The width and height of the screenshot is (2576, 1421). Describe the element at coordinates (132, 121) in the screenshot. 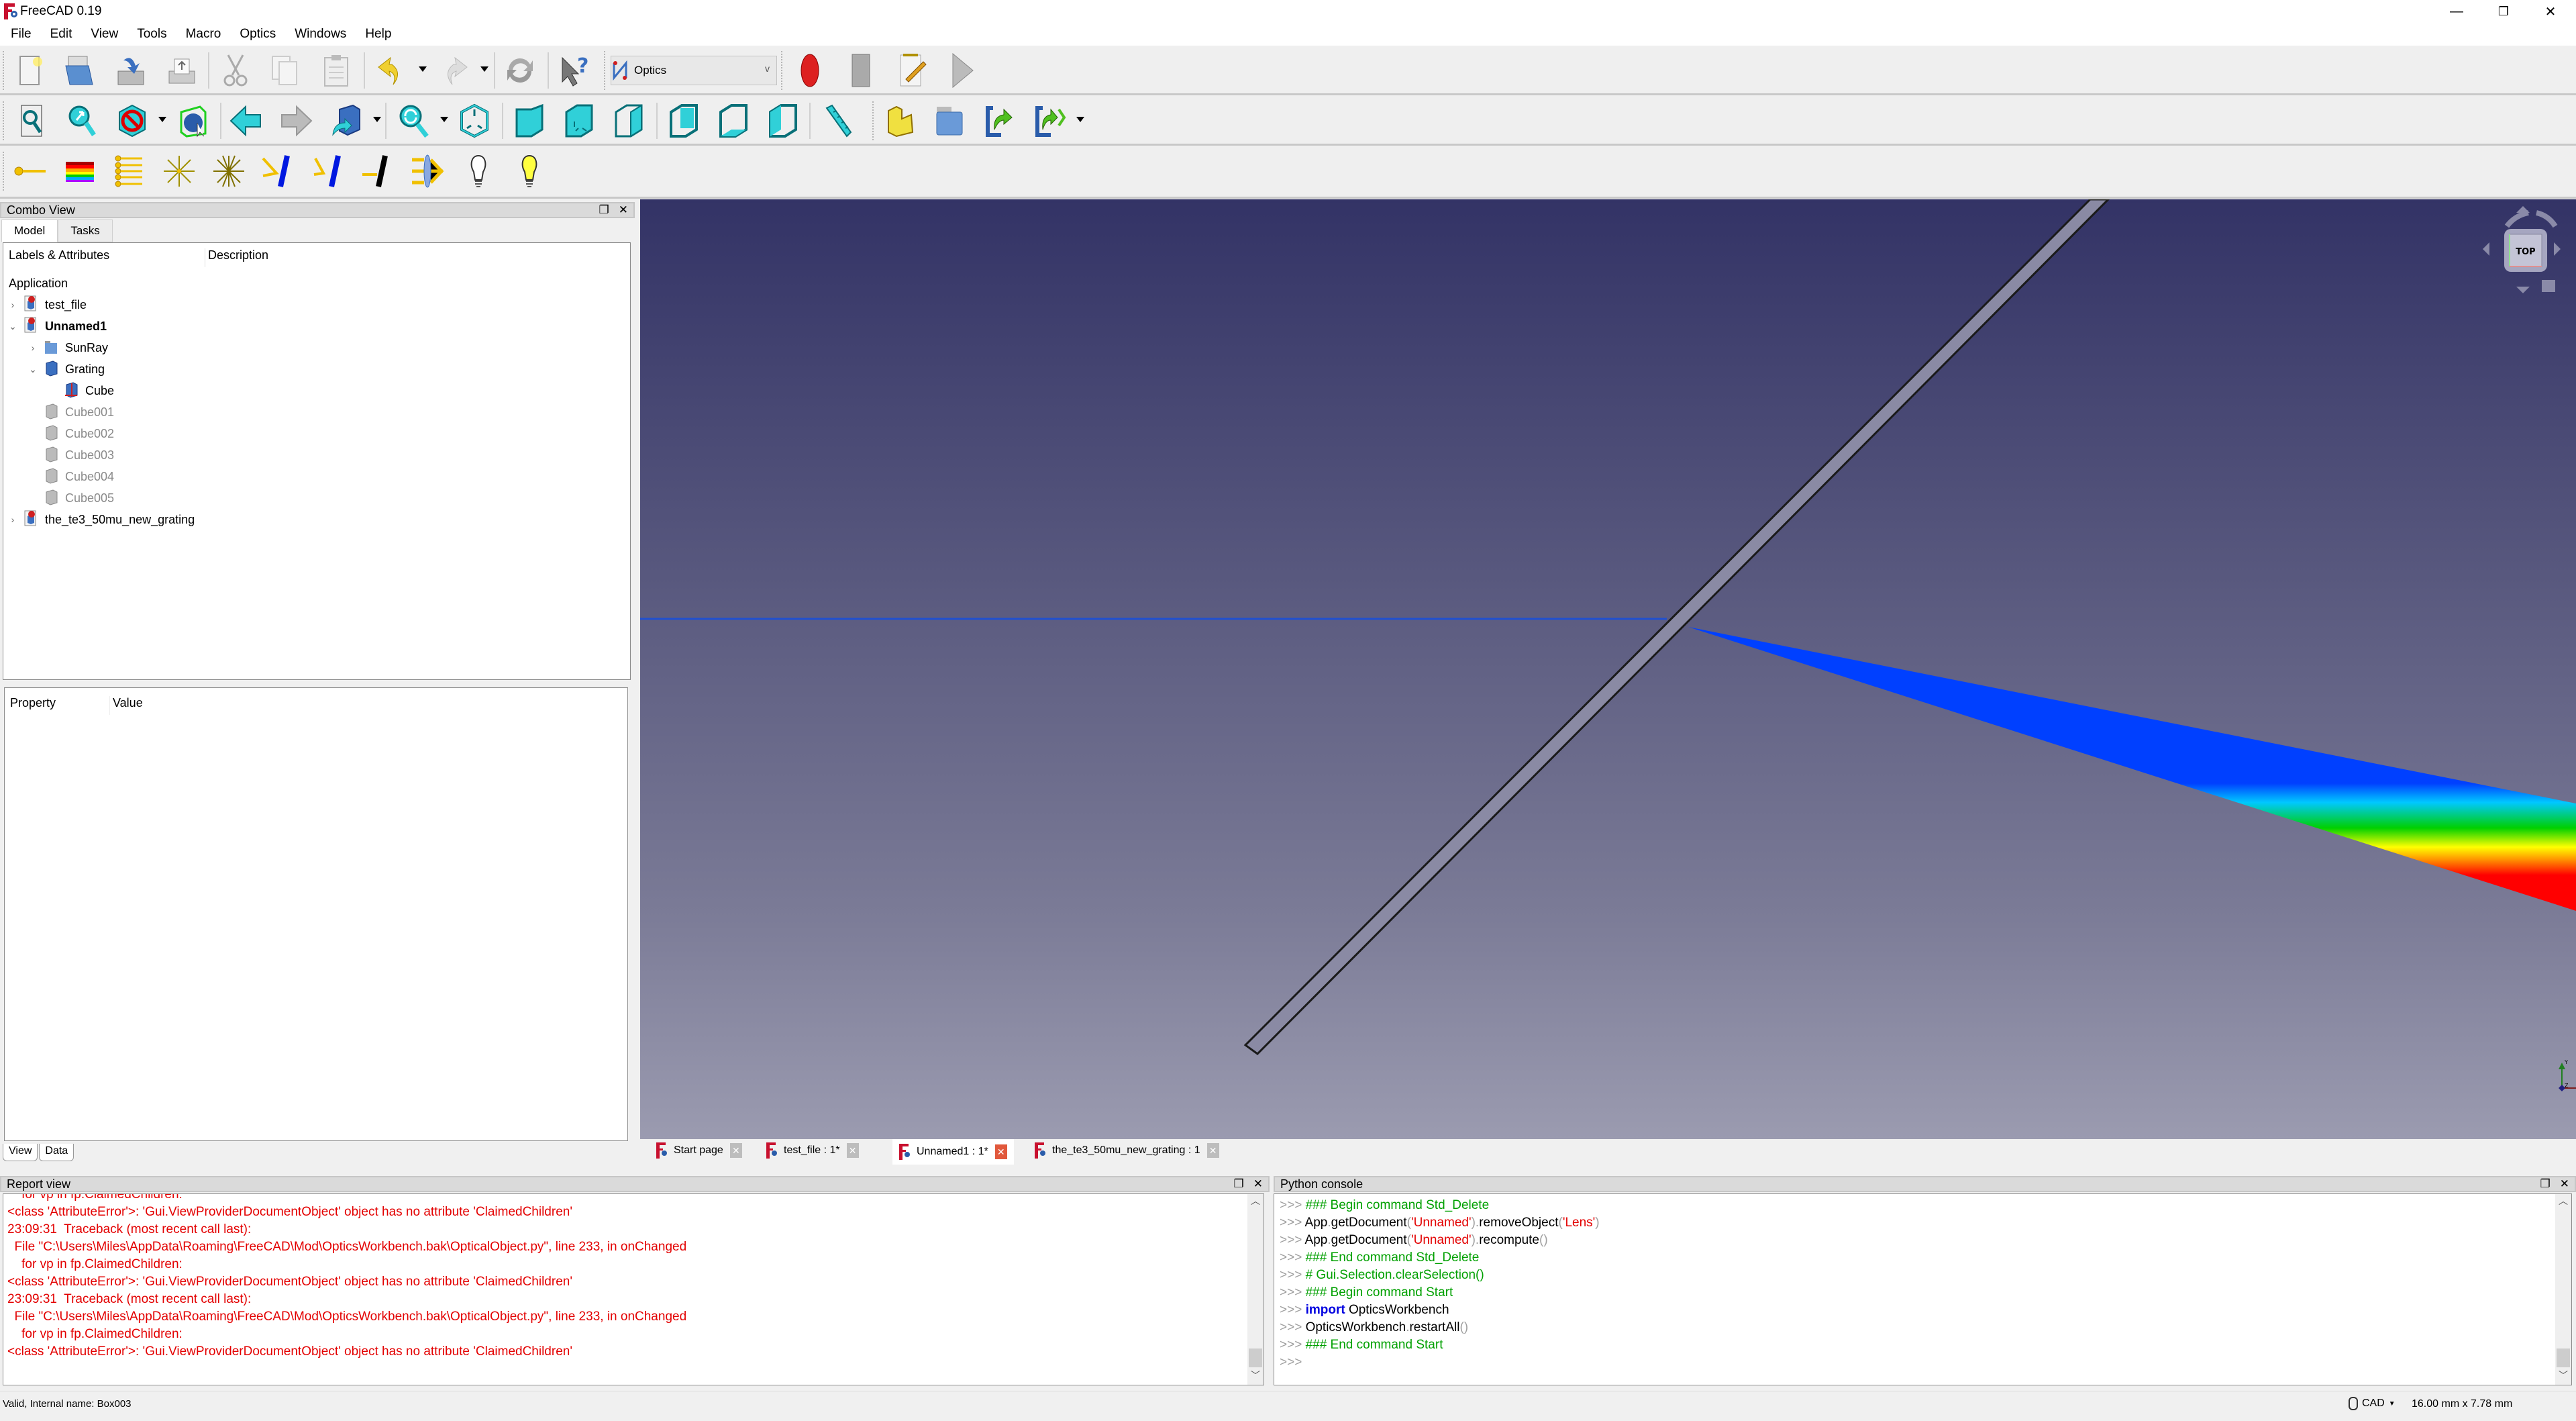

I see `draw-style-icon` at that location.